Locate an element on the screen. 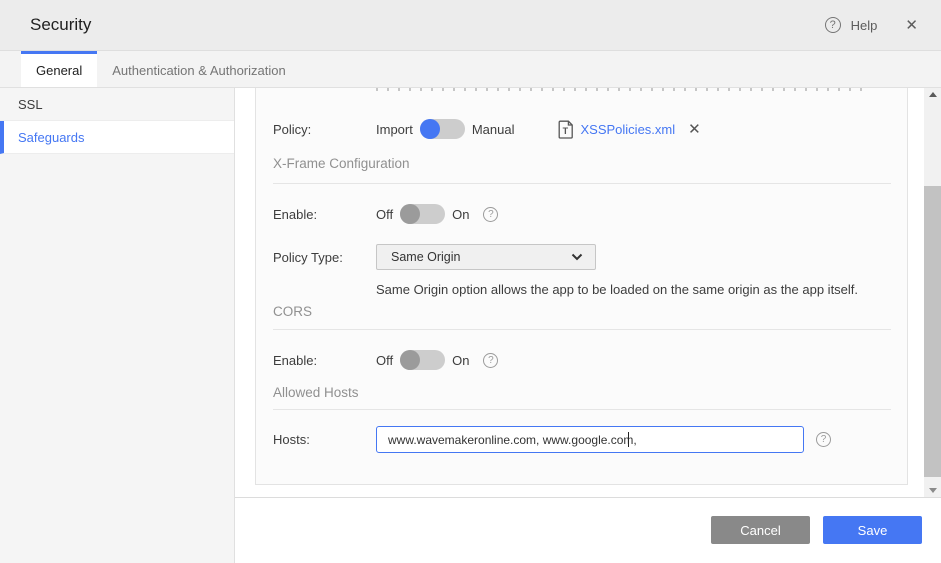 The image size is (941, 563). policy-import-label: Import is located at coordinates (394, 129).